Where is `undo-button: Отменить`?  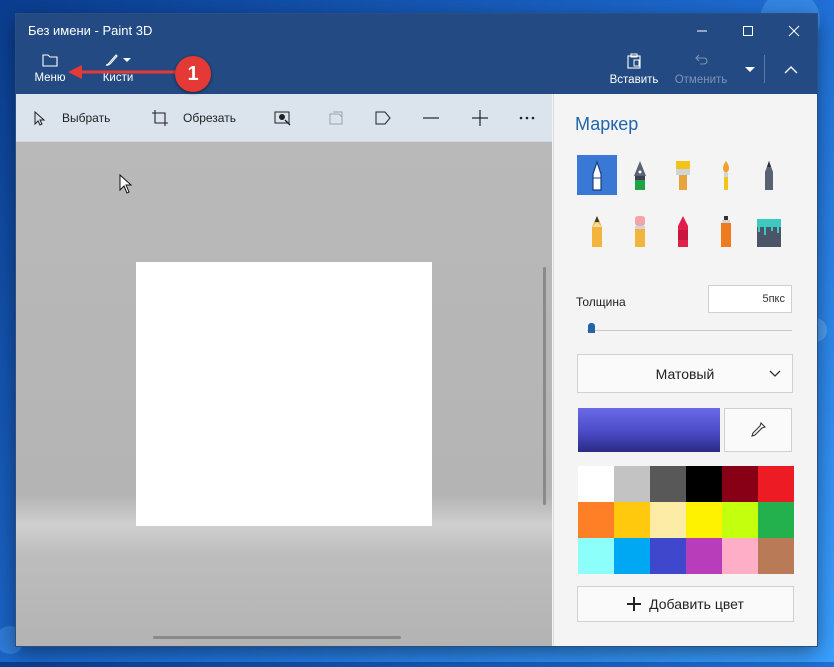 undo-button: Отменить is located at coordinates (701, 69).